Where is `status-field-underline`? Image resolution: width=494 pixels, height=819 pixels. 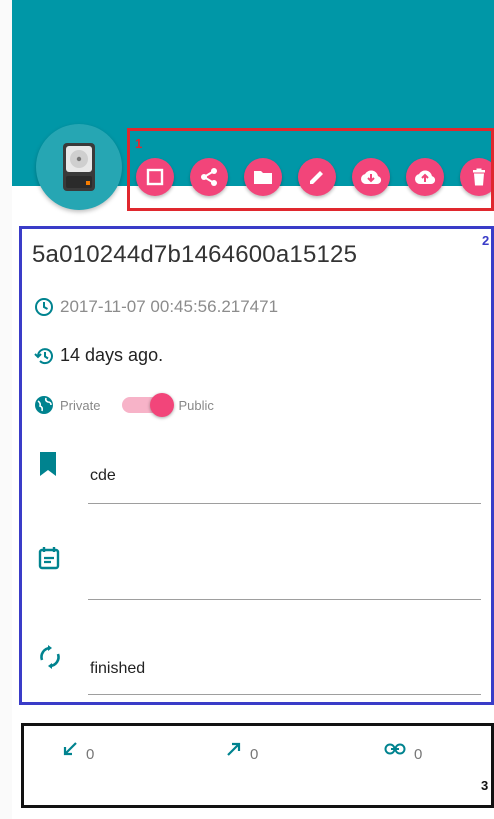
status-field-underline is located at coordinates (284, 694).